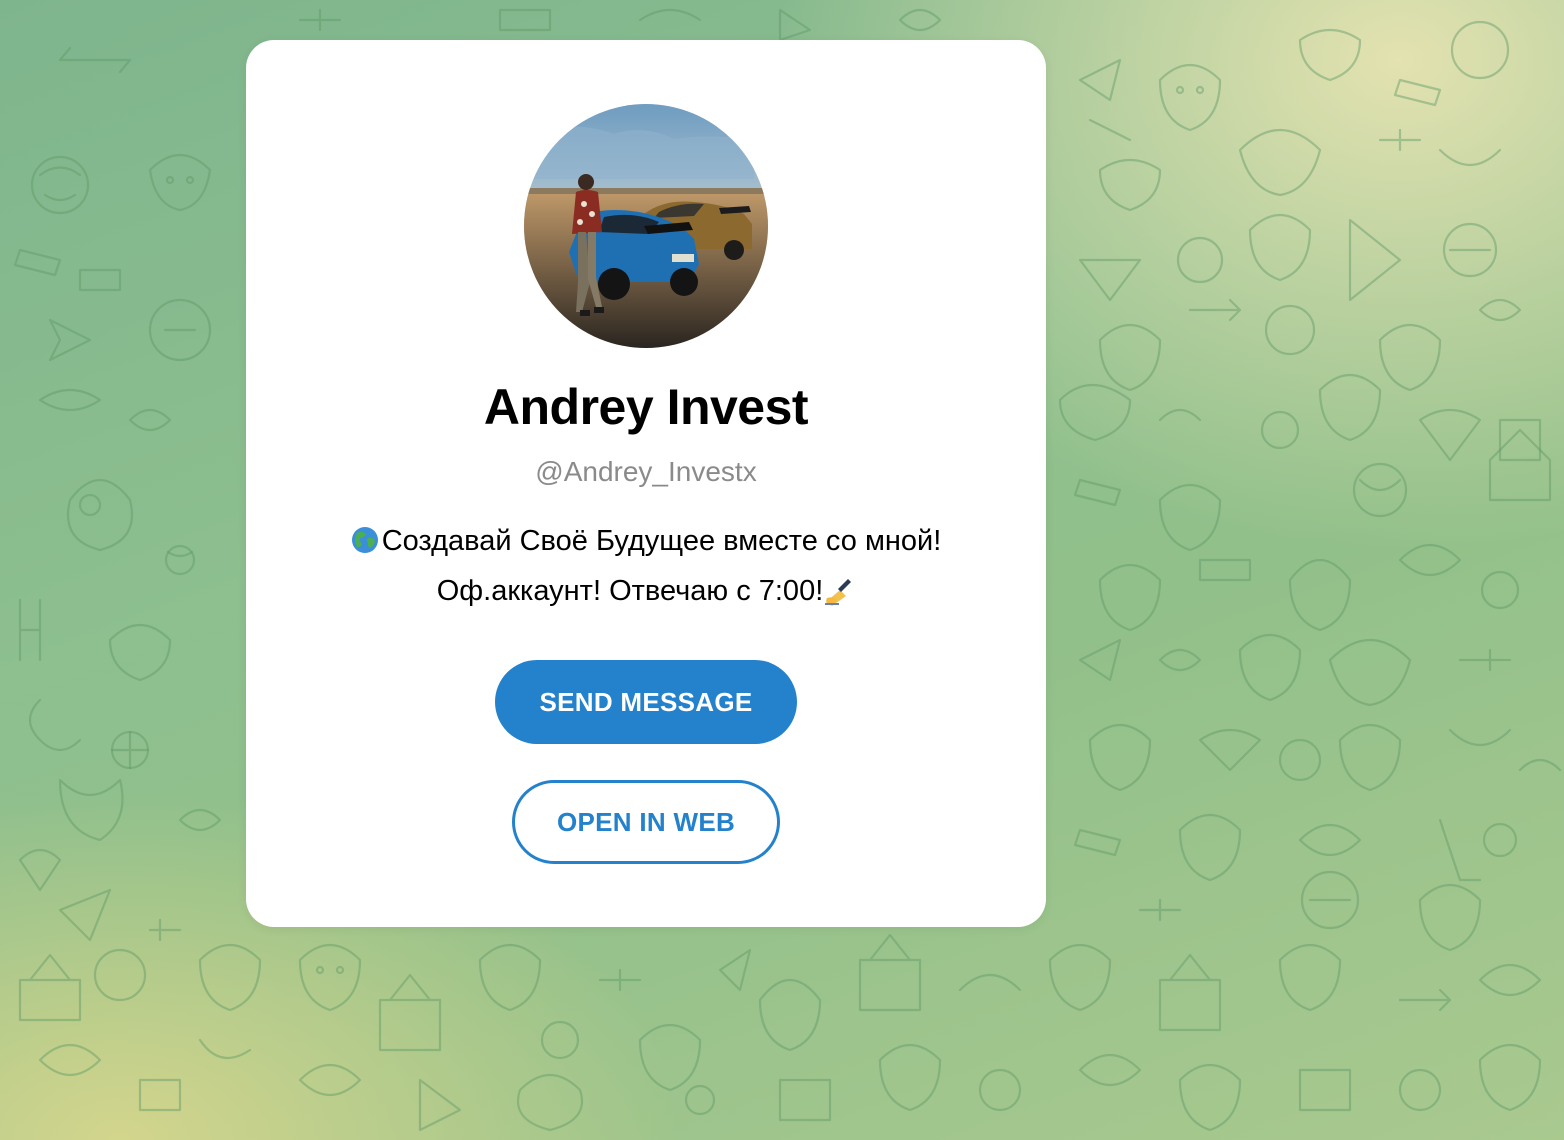 Image resolution: width=1564 pixels, height=1140 pixels. What do you see at coordinates (646, 702) in the screenshot?
I see `send-message-button: SEND MESSAGE` at bounding box center [646, 702].